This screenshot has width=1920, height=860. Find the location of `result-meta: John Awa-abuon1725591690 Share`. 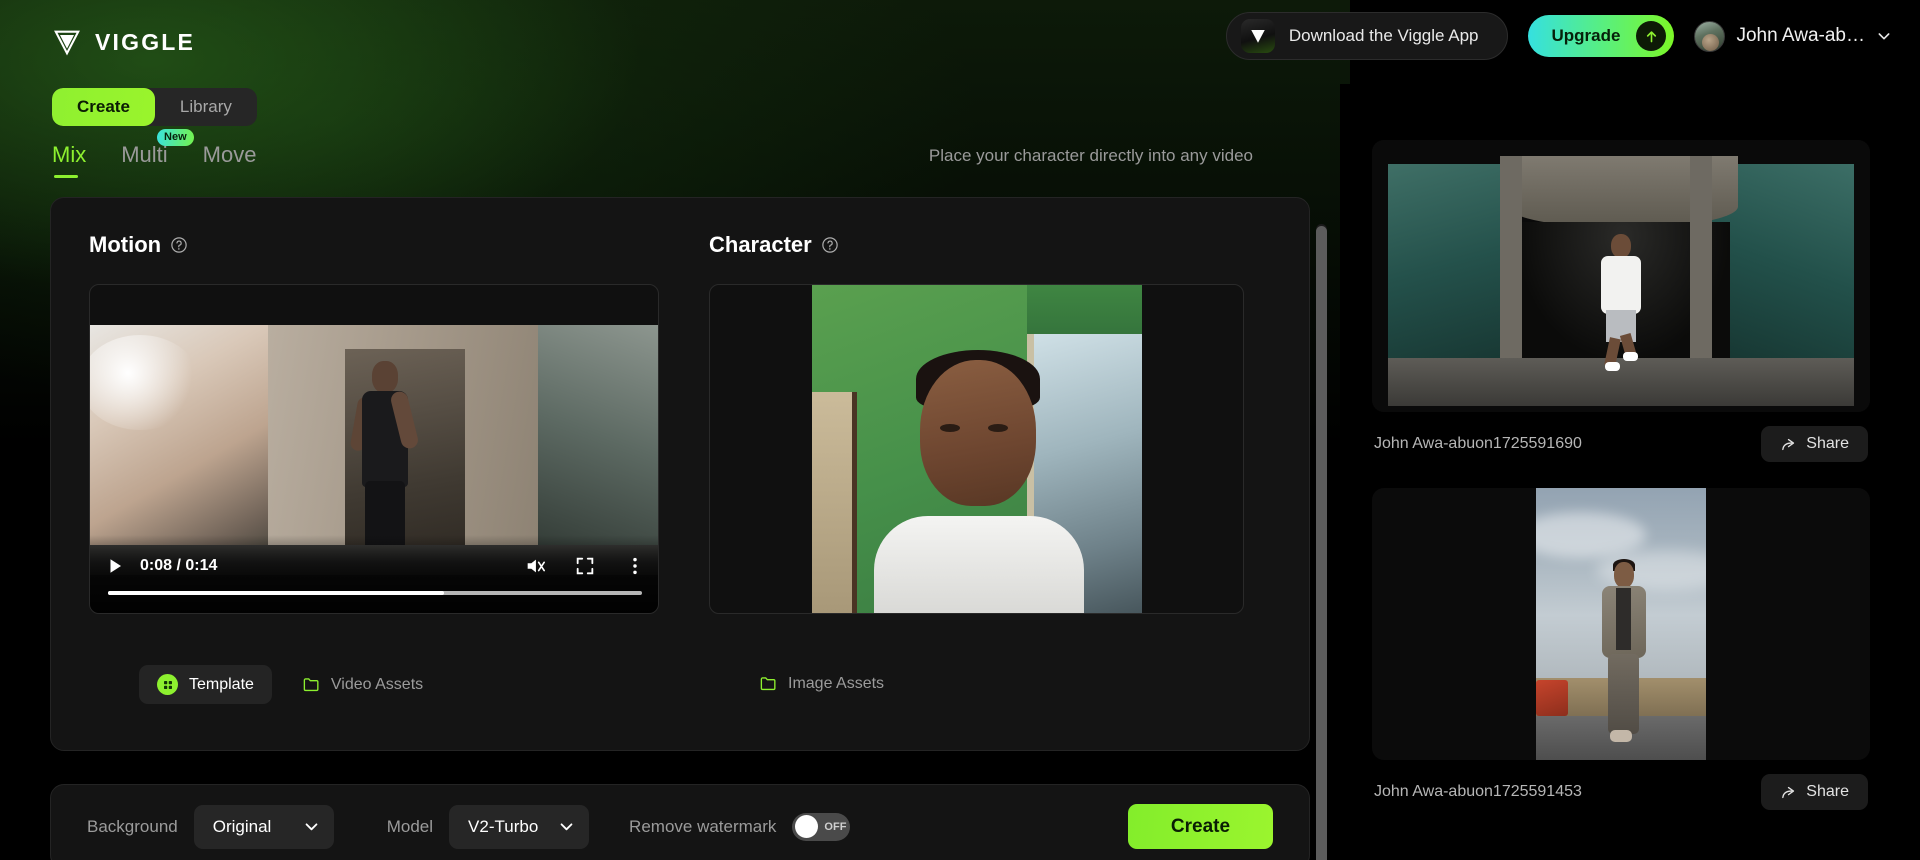

result-meta: John Awa-abuon1725591690 Share is located at coordinates (1621, 444).